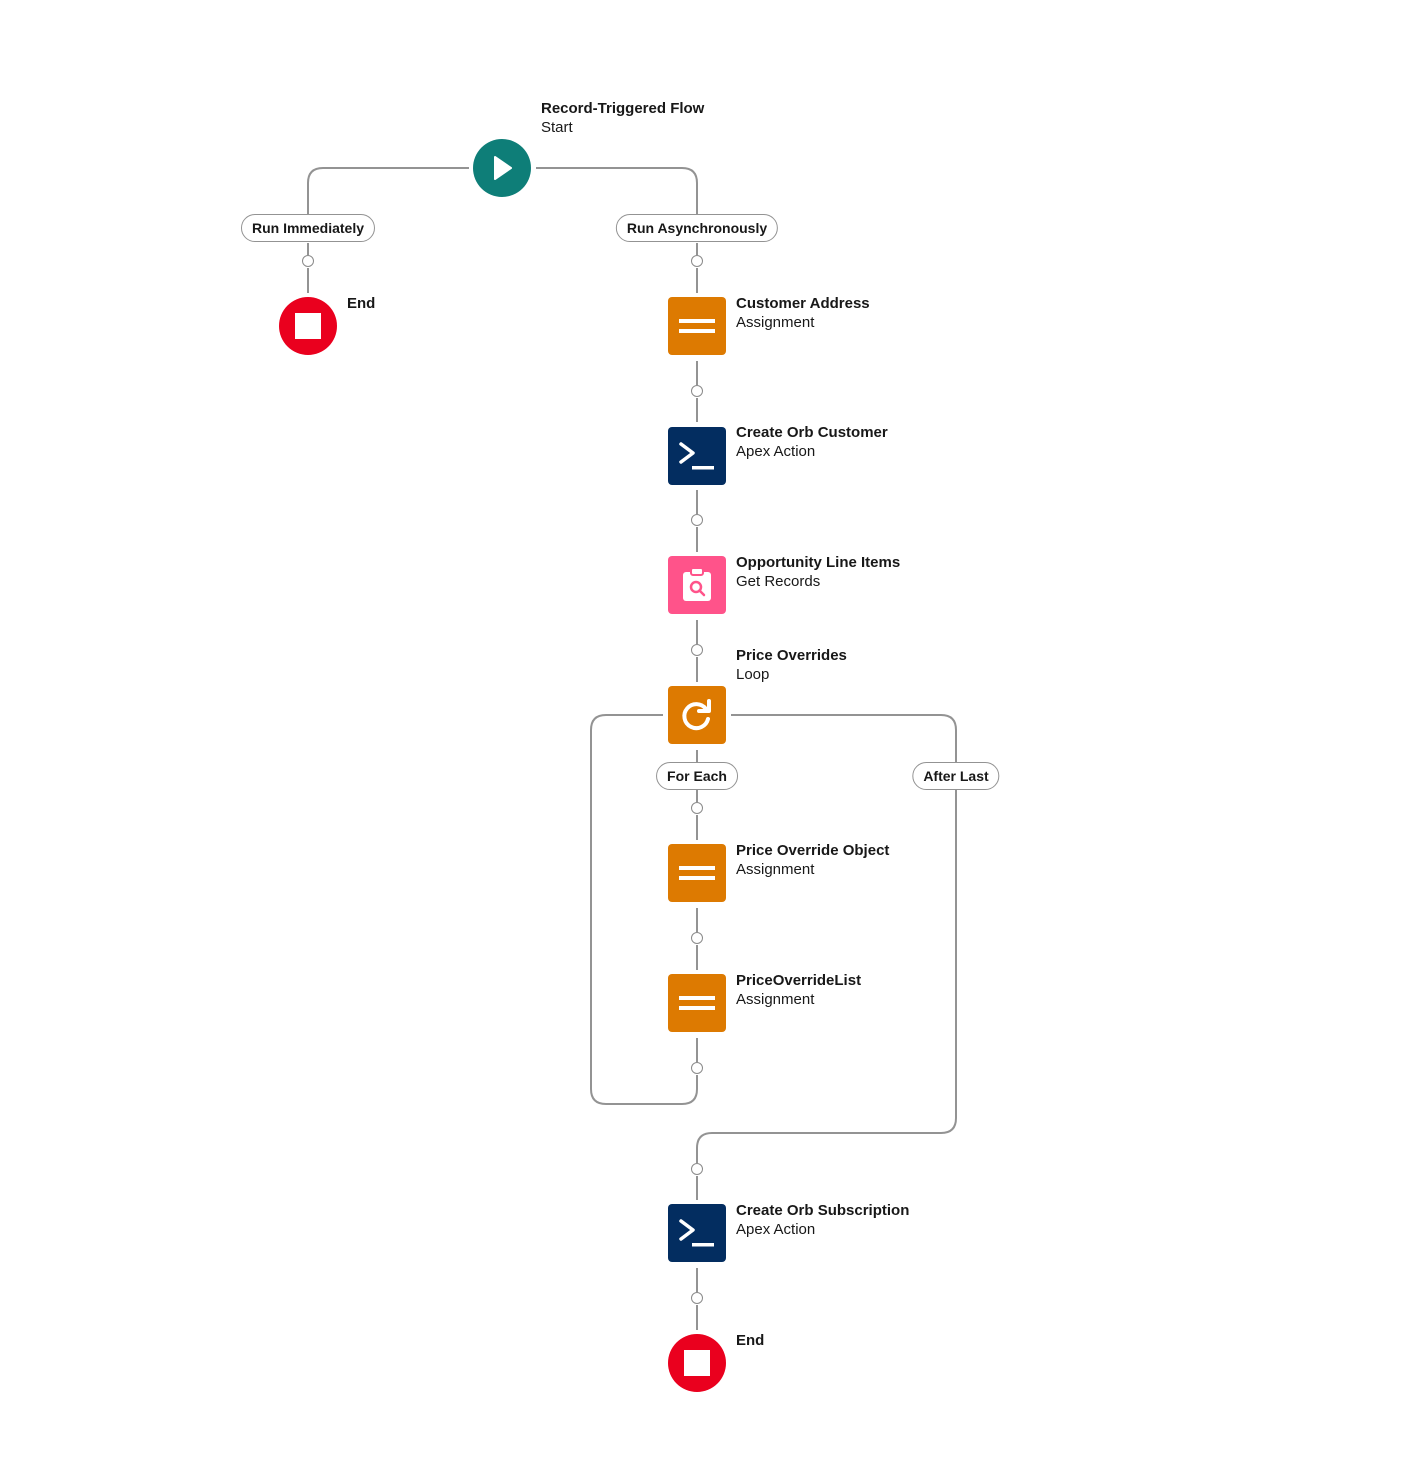  What do you see at coordinates (798, 990) in the screenshot?
I see `element-label: PriceOverrideList Assignment` at bounding box center [798, 990].